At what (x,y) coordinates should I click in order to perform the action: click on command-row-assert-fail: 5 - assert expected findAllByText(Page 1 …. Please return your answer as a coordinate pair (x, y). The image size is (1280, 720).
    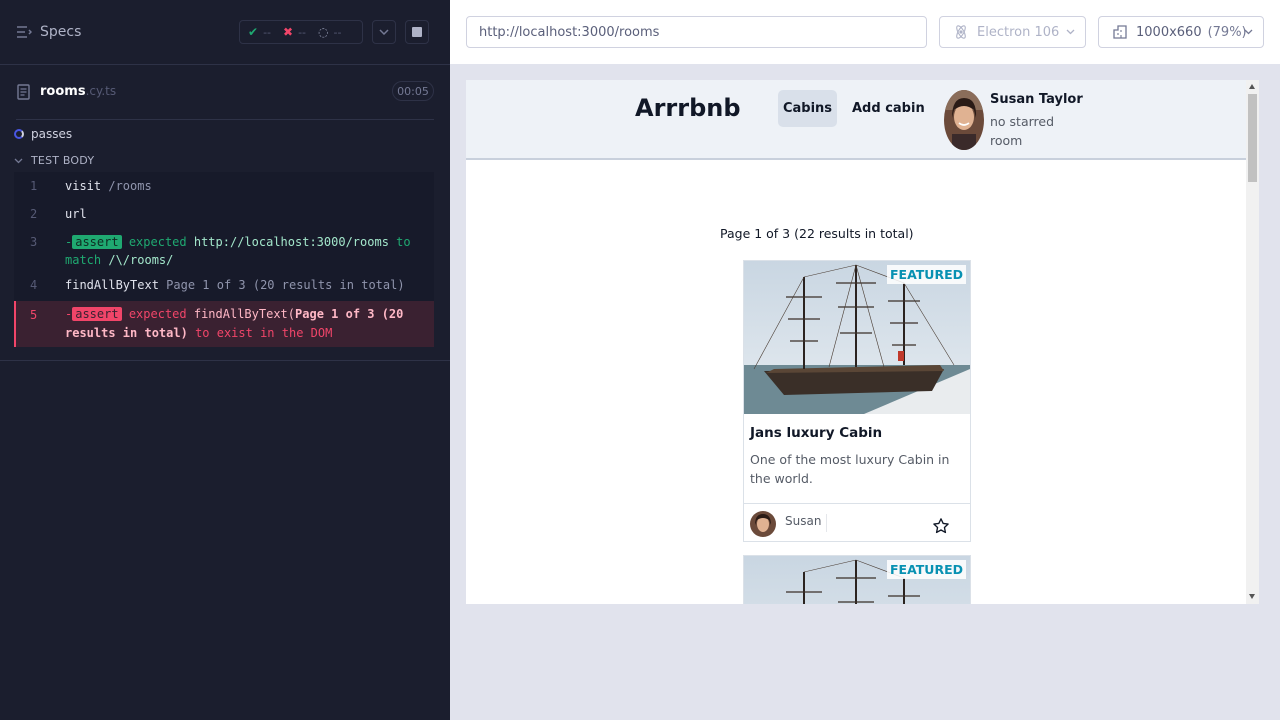
    Looking at the image, I should click on (224, 324).